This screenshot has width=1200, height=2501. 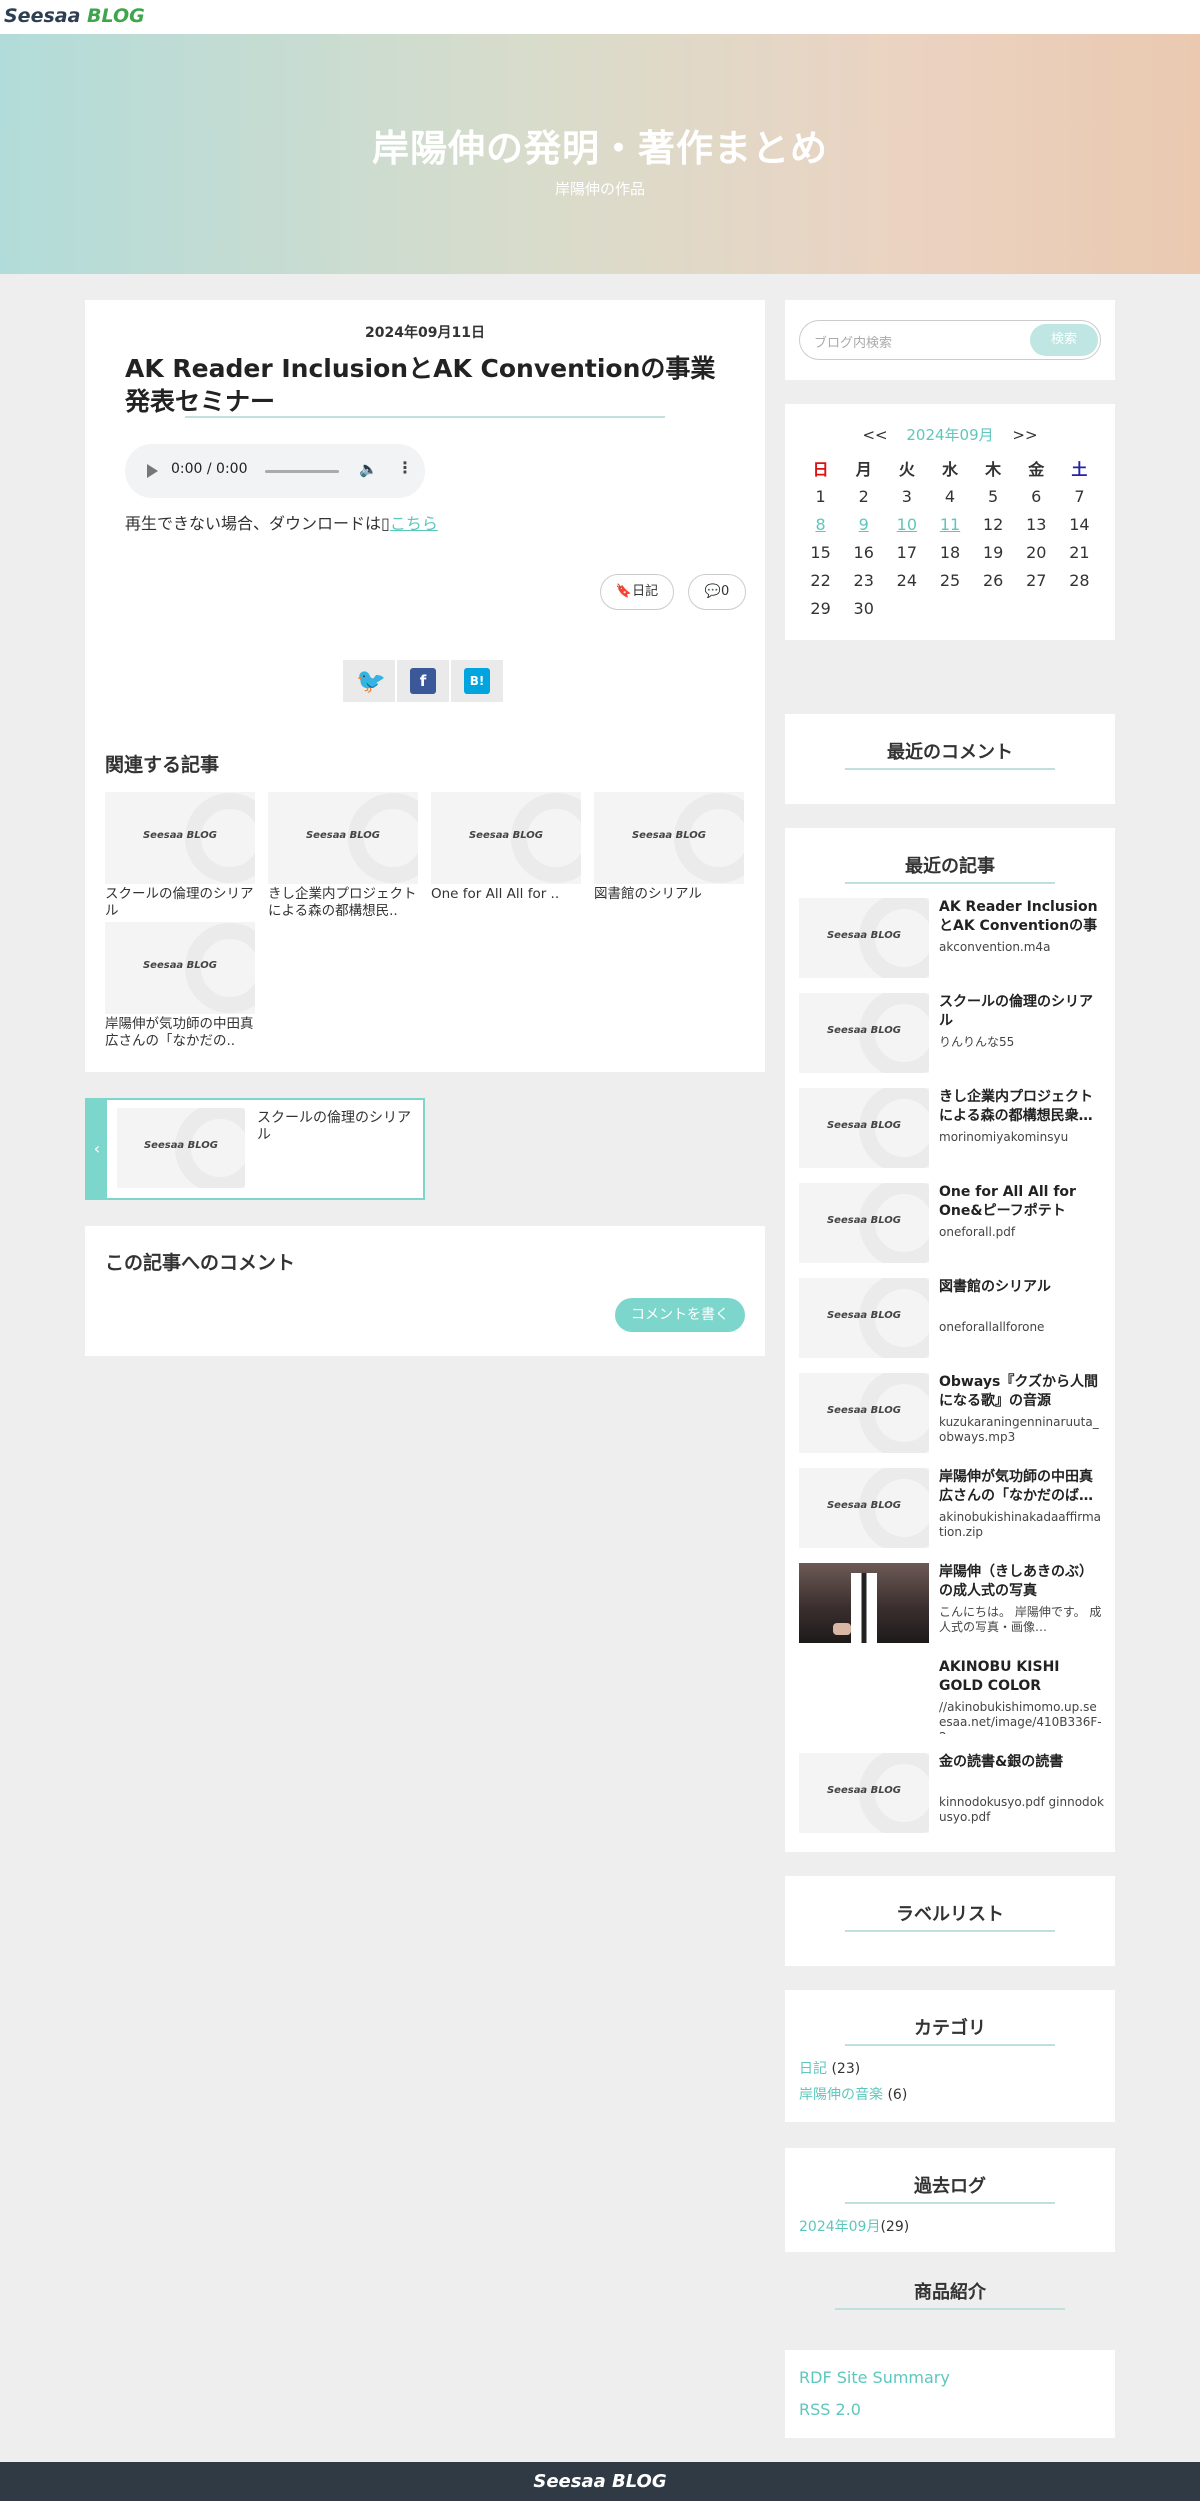 I want to click on facebook-icon: f, so click(x=423, y=681).